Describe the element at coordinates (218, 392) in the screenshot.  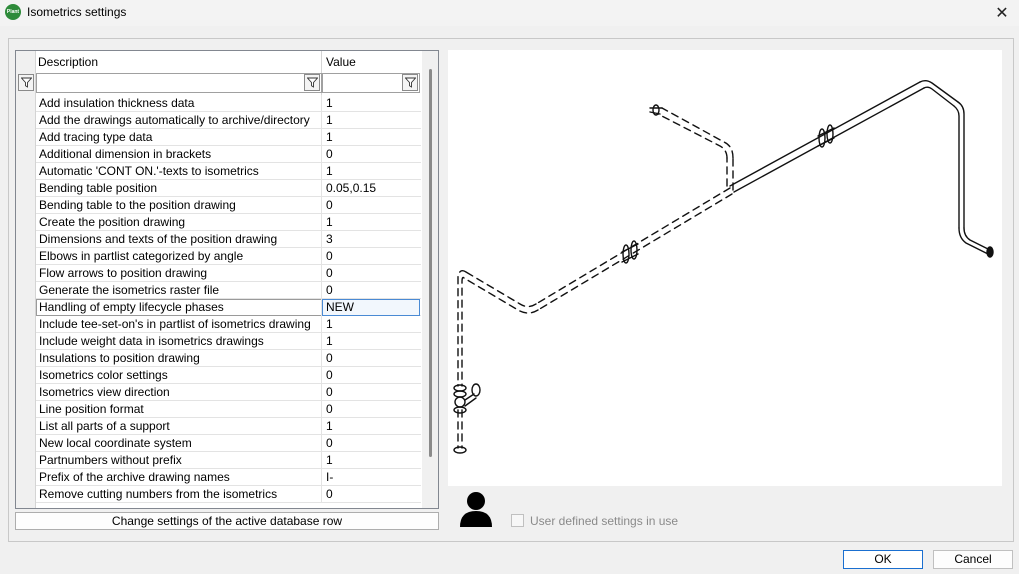
I see `table-row: Isometrics view direction 0` at that location.